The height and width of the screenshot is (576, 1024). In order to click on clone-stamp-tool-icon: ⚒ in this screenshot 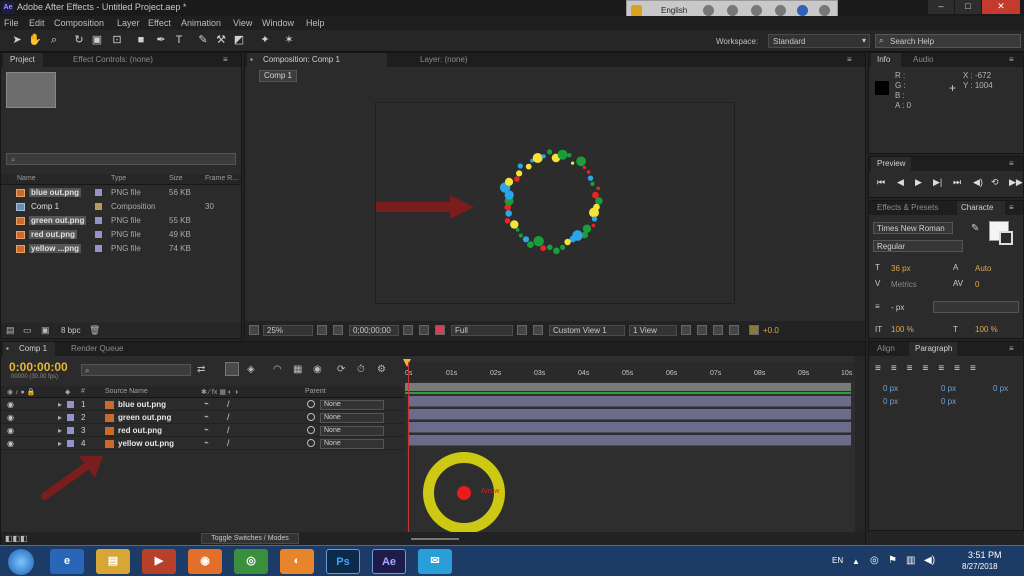, I will do `click(221, 40)`.